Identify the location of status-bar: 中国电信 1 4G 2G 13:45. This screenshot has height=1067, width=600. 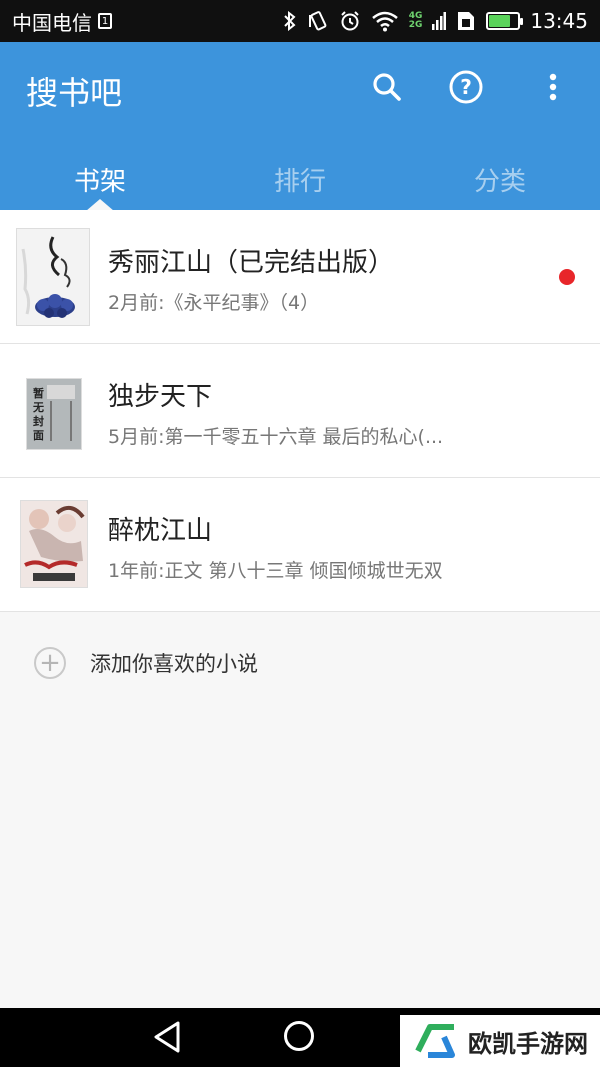
(300, 21).